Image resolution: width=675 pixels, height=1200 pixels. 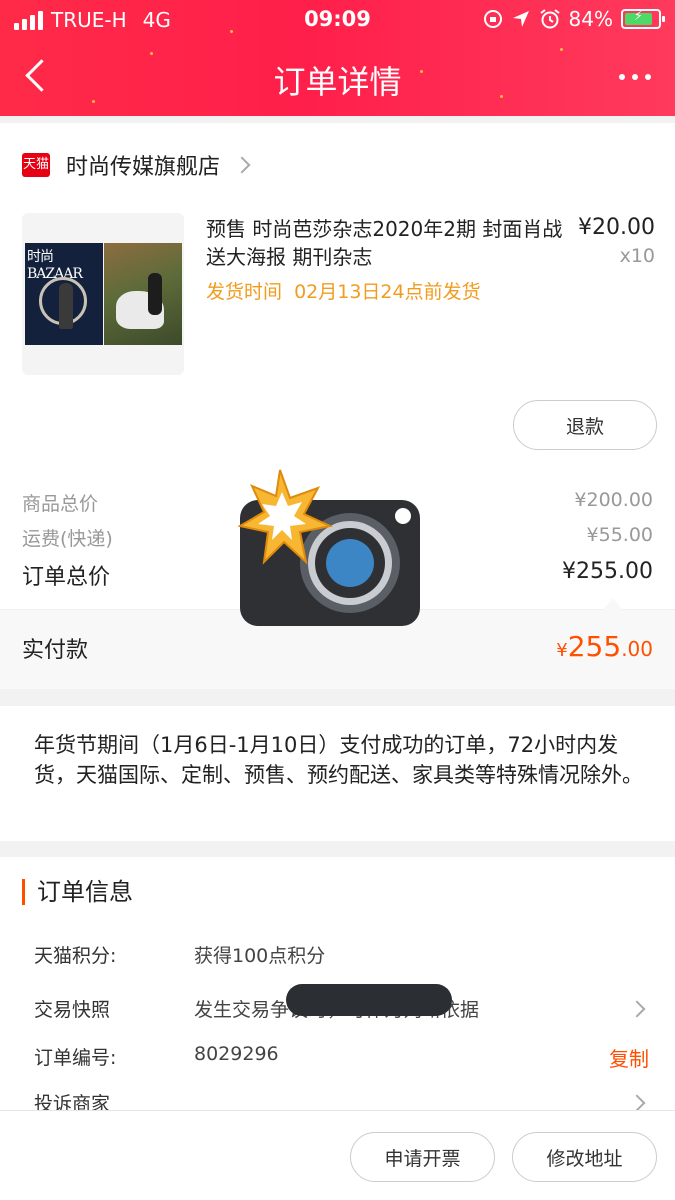 I want to click on magazine-cover-1: 时尚BAZAAR, so click(x=64, y=294).